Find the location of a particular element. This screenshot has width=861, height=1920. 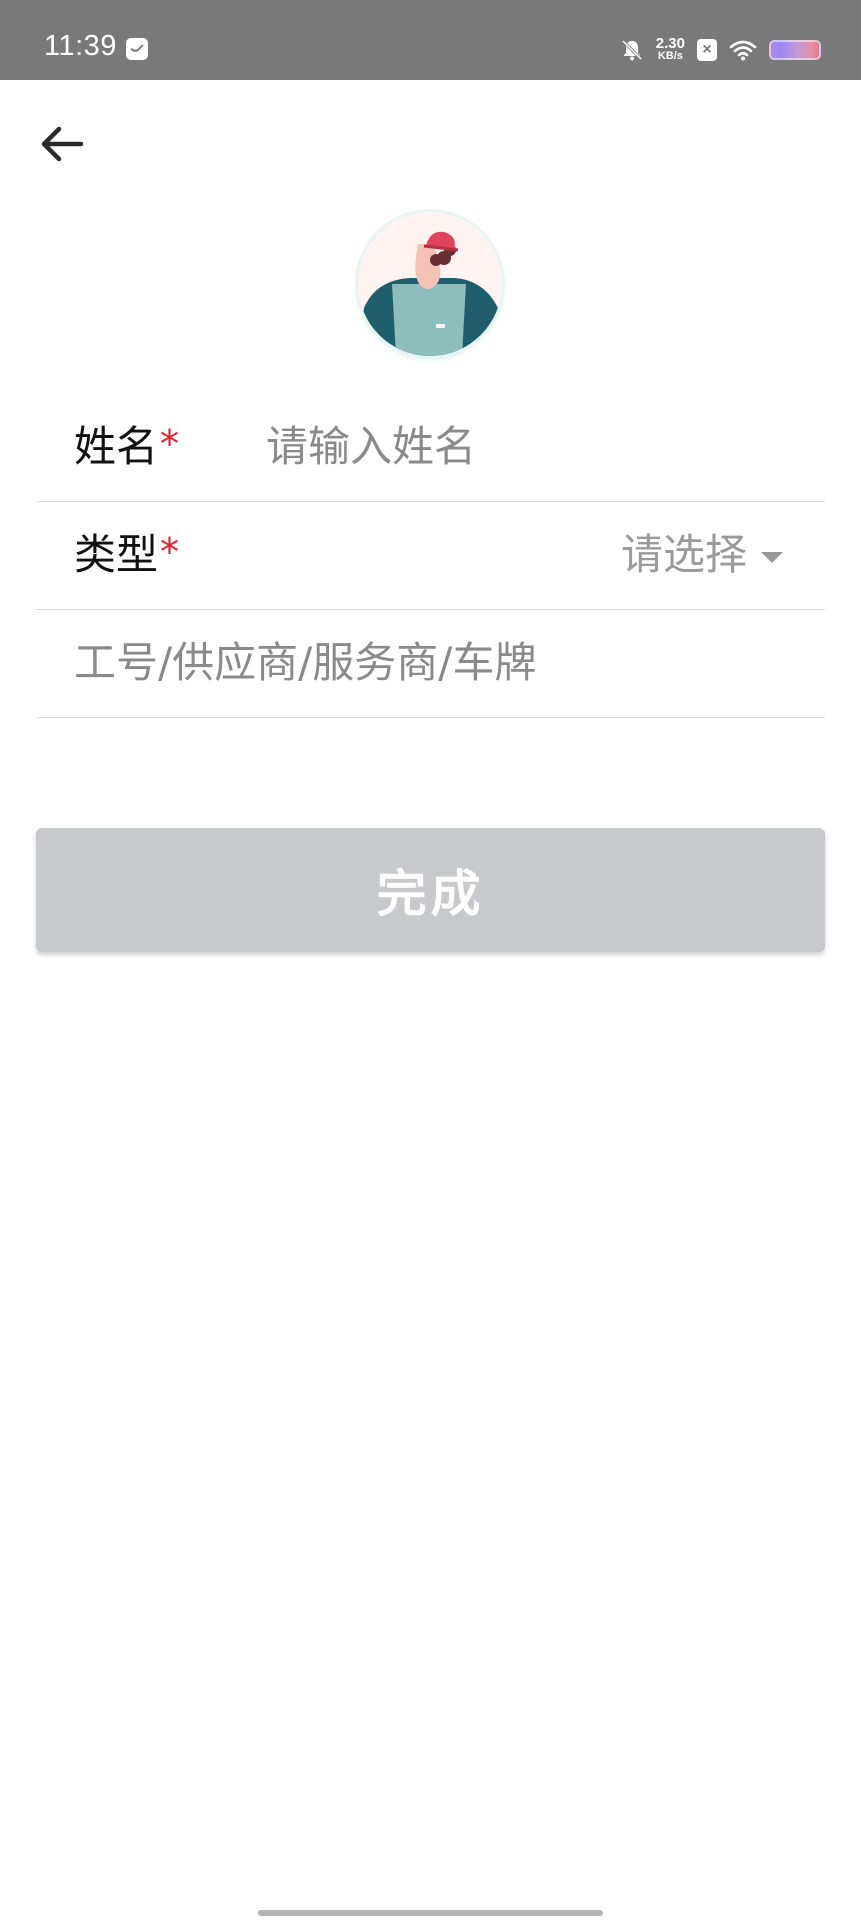

name-row: 姓名* is located at coordinates (430, 448).